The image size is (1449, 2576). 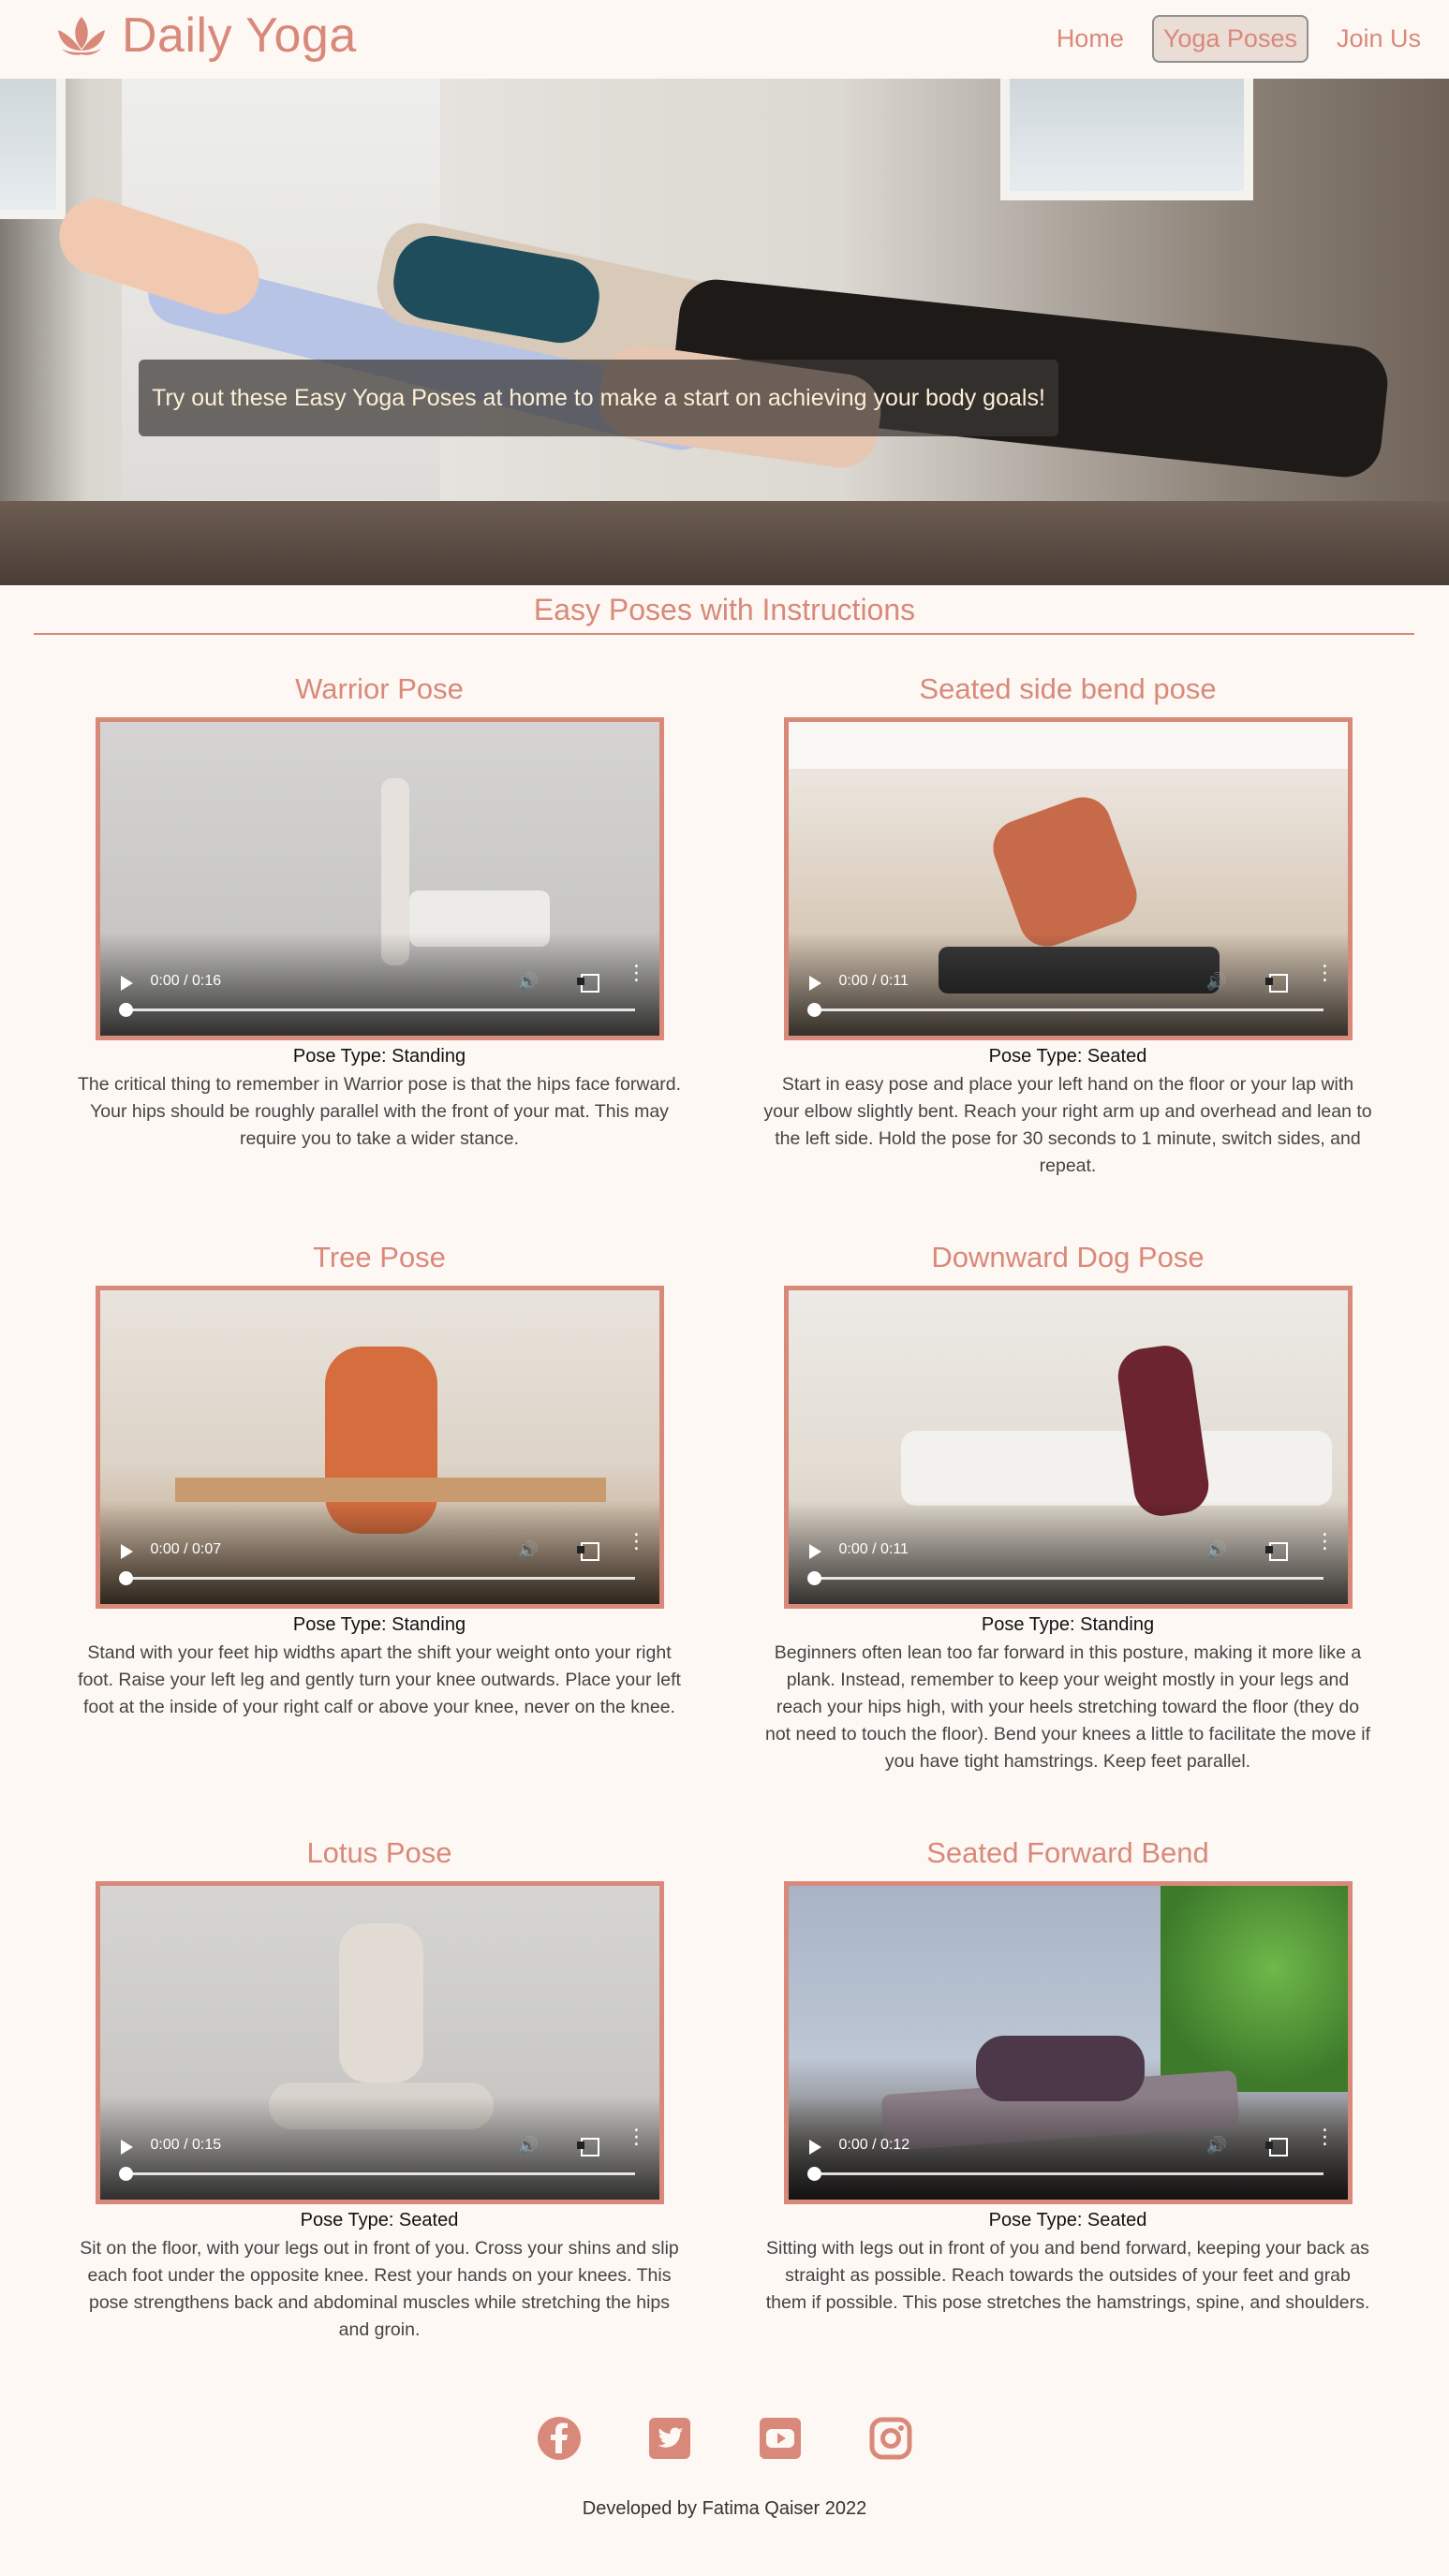 I want to click on section-title: Easy Poses with Instructions, so click(x=724, y=609).